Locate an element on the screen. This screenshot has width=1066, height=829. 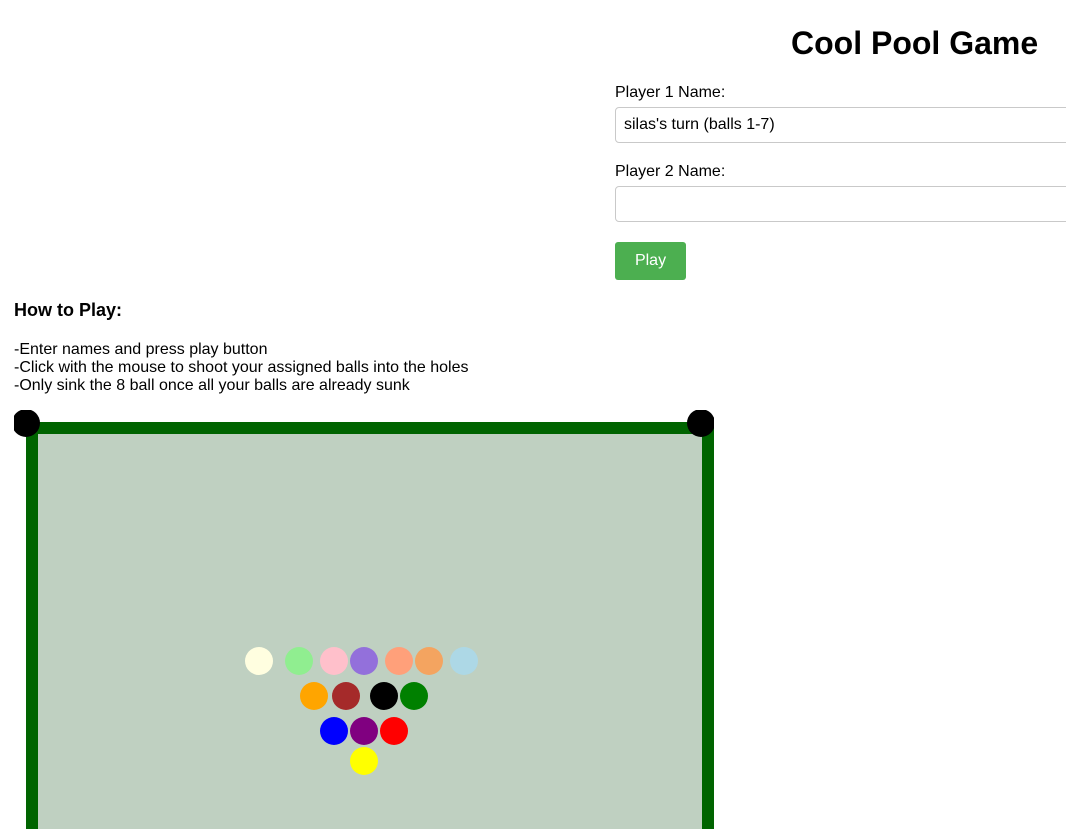
player2-name-input is located at coordinates (840, 204).